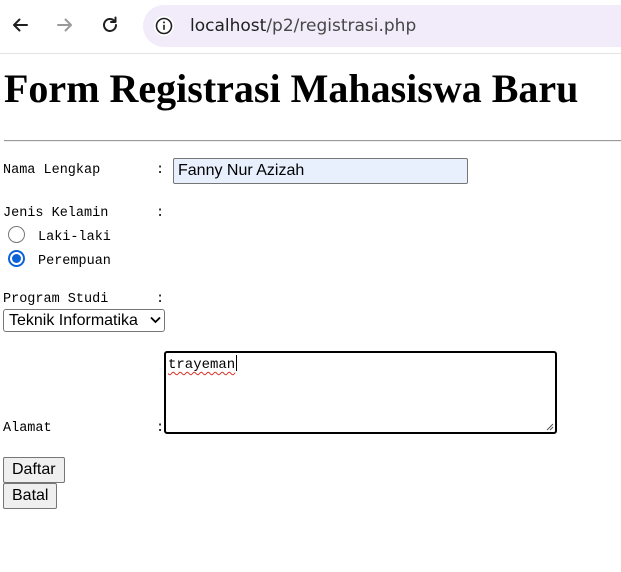 This screenshot has height=572, width=621. Describe the element at coordinates (160, 213) in the screenshot. I see `jenis-kelamin-colon: :` at that location.